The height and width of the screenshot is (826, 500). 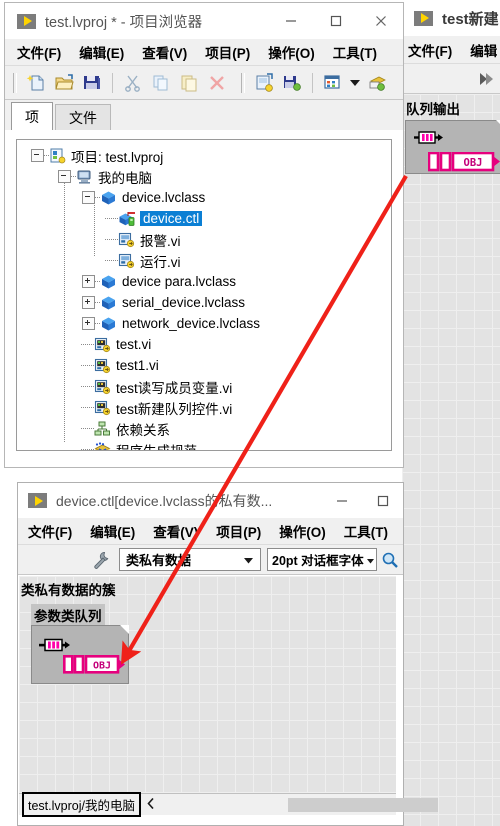 I want to click on project-window-title: test.lvproj * - 项目浏览器, so click(x=124, y=22).